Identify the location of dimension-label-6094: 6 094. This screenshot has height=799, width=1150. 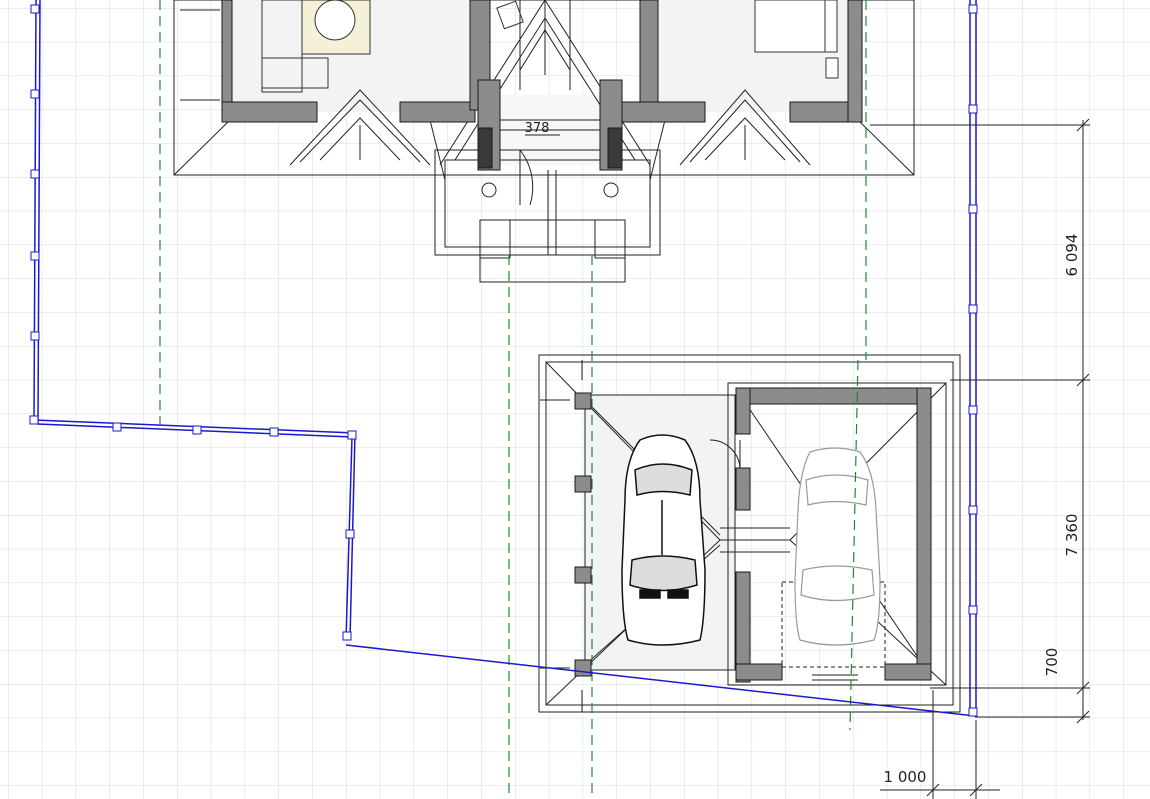
(1072, 255).